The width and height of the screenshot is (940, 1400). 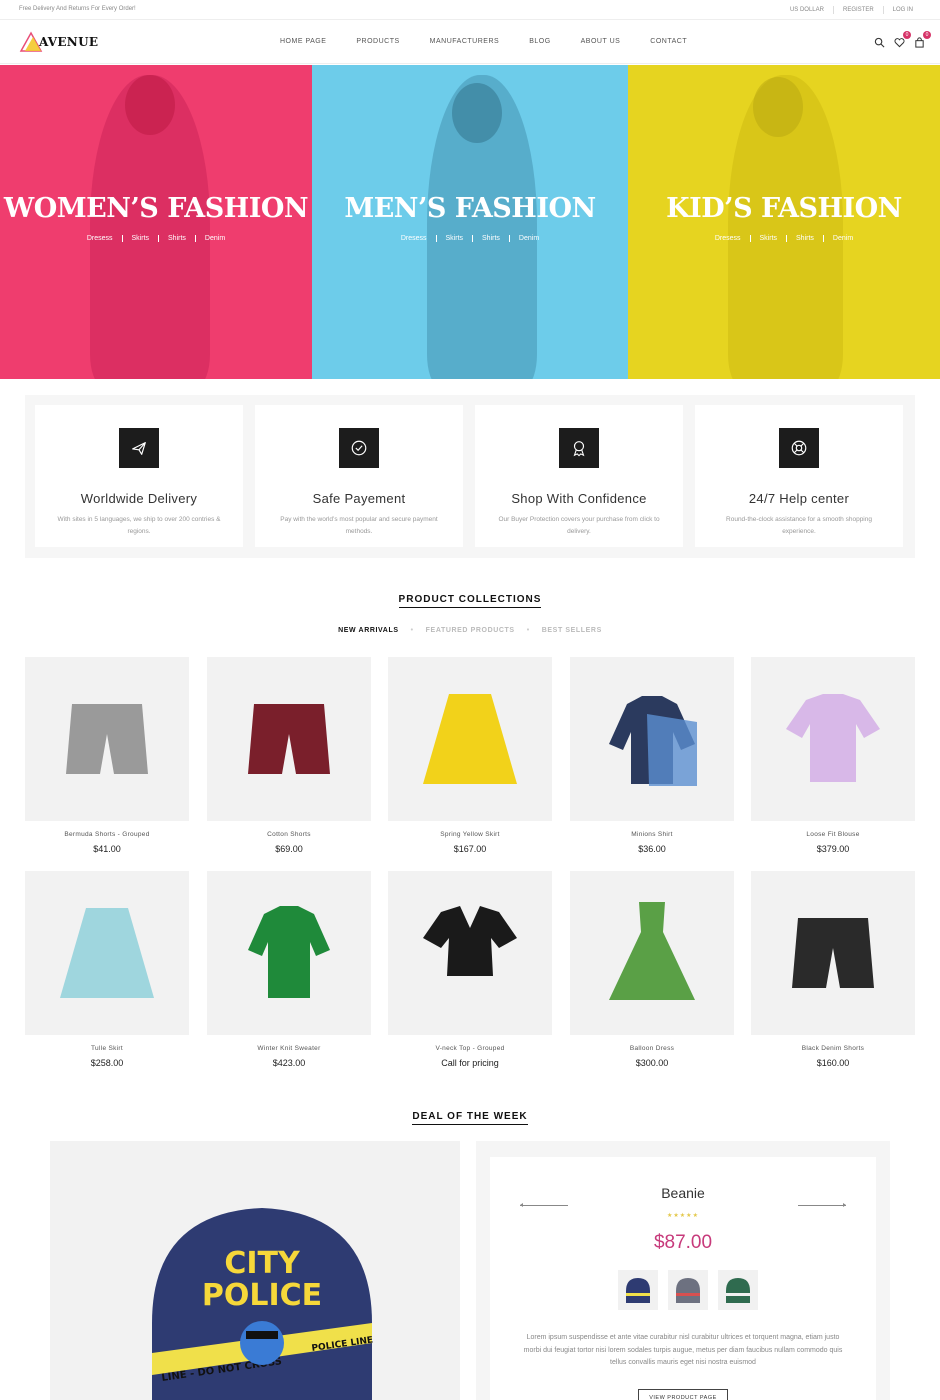 I want to click on hero-women: WOMEN’S FASHION Dresess Skirts Shirts Denim, so click(x=156, y=222).